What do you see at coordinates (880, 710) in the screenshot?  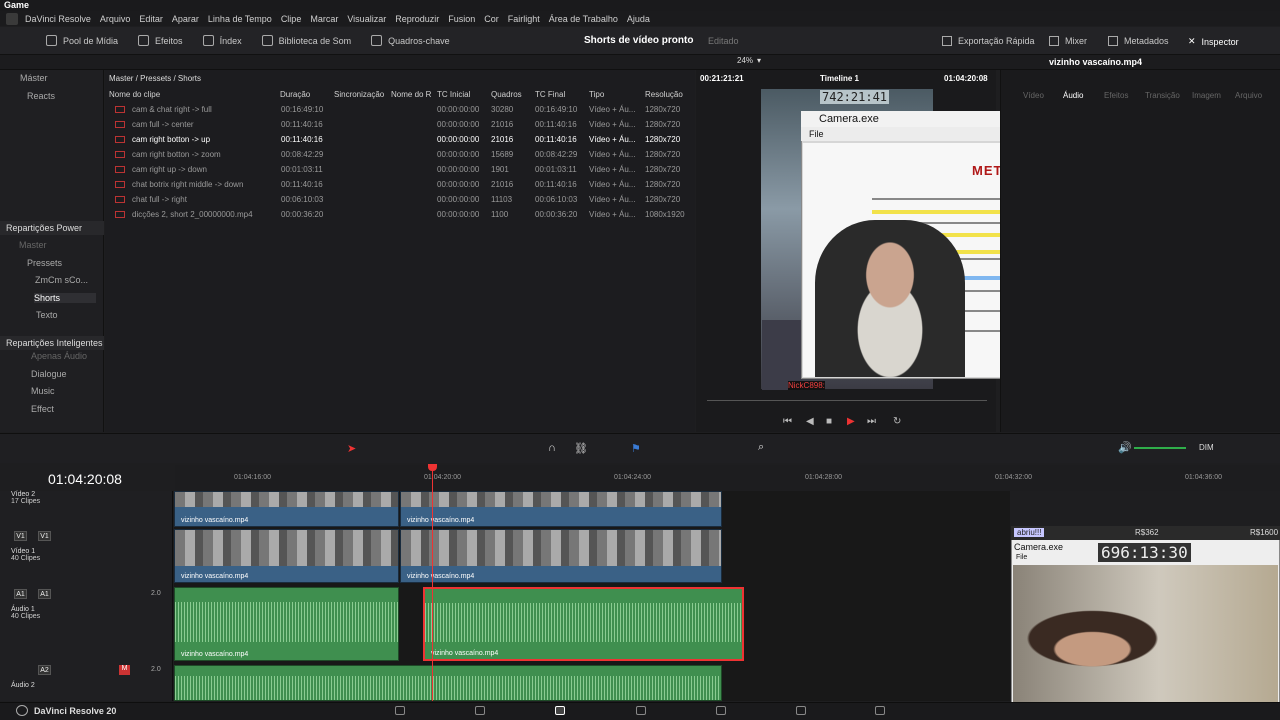 I see `page-deliver-icon` at bounding box center [880, 710].